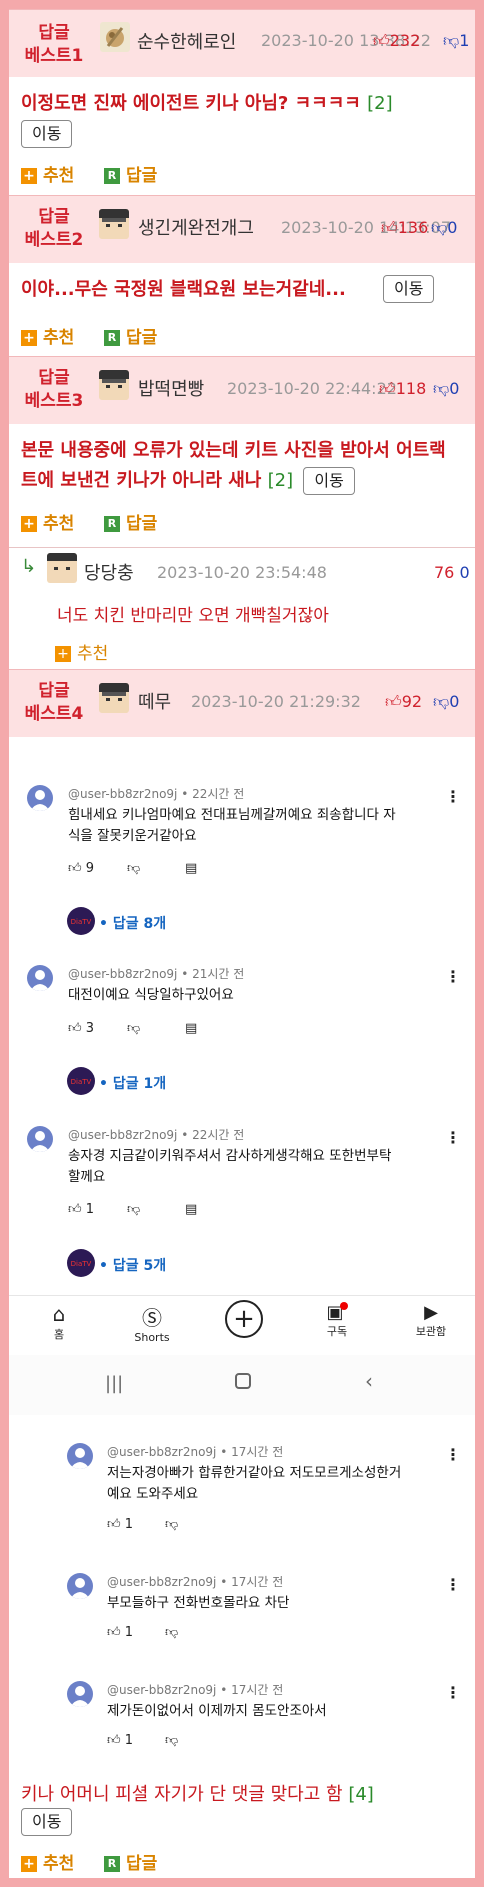 This screenshot has width=484, height=1887. I want to click on comment-text: 부모들하구 전화번호몰라요 차단, so click(198, 1603).